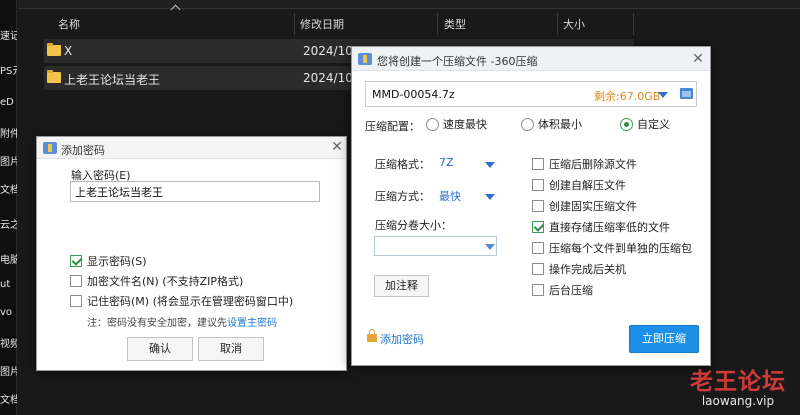  Describe the element at coordinates (455, 24) in the screenshot. I see `column-header-type: 类型` at that location.